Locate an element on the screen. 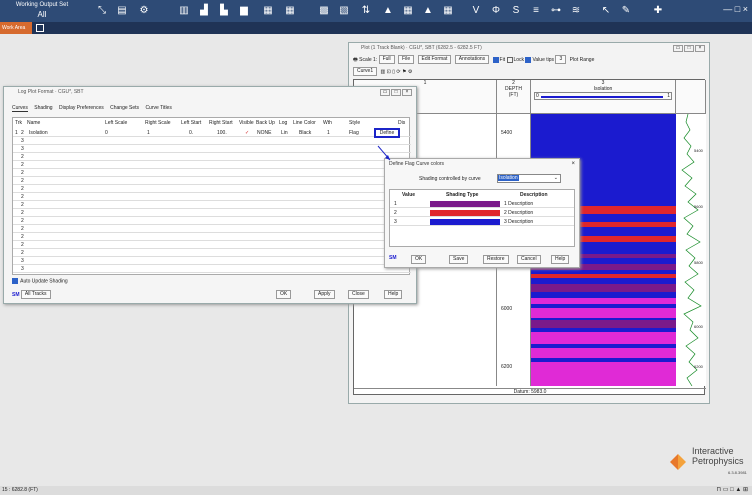  flag-description: 1 Description is located at coordinates (518, 204).